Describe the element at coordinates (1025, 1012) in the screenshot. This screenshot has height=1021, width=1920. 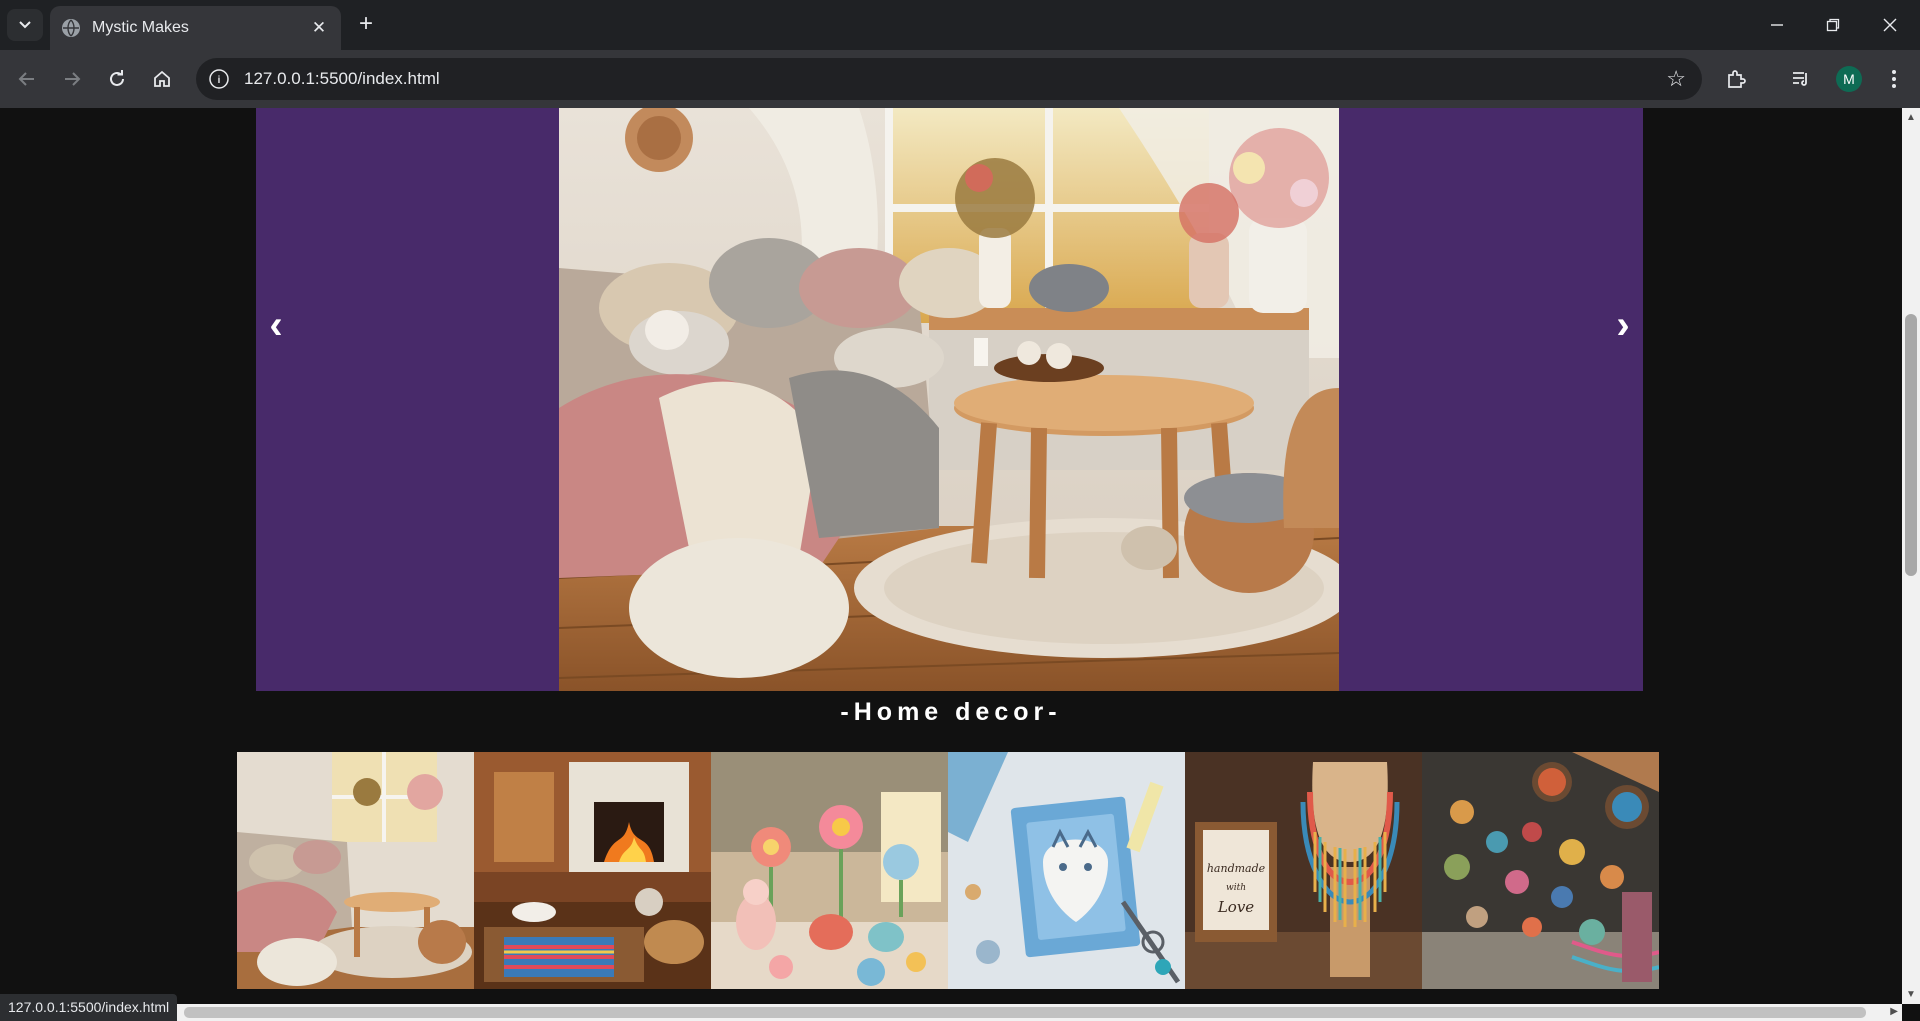
I see `horizontal-scroll-thumb` at that location.